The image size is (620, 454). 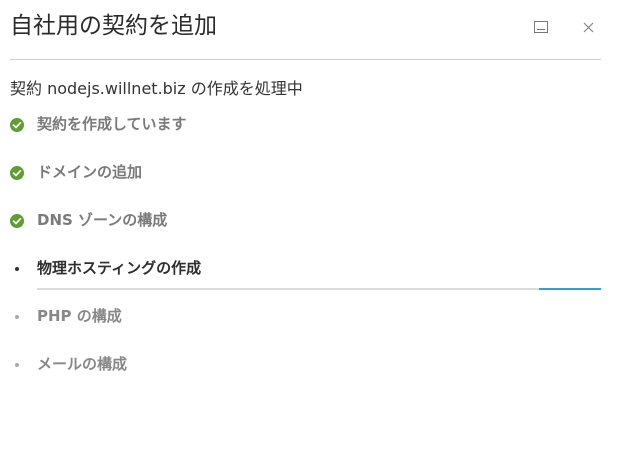 I want to click on step-add-domain: ドメインの追加, so click(x=305, y=184).